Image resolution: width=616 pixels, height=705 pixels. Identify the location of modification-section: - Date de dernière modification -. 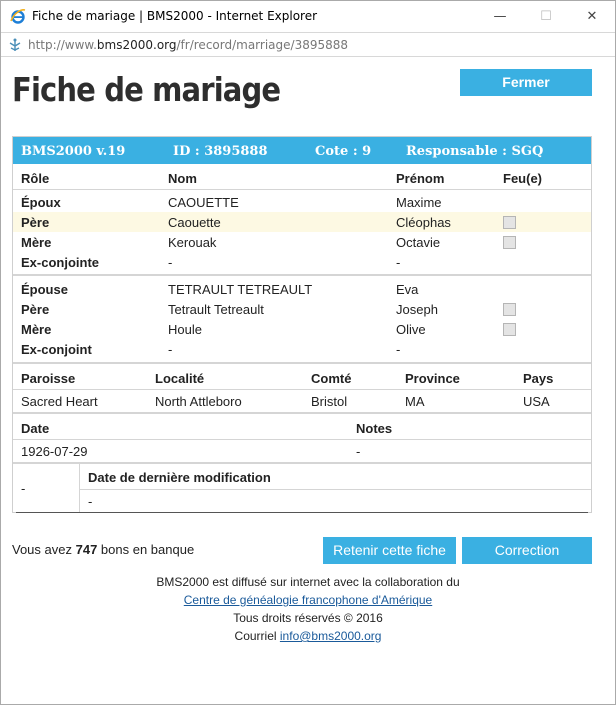
(302, 488).